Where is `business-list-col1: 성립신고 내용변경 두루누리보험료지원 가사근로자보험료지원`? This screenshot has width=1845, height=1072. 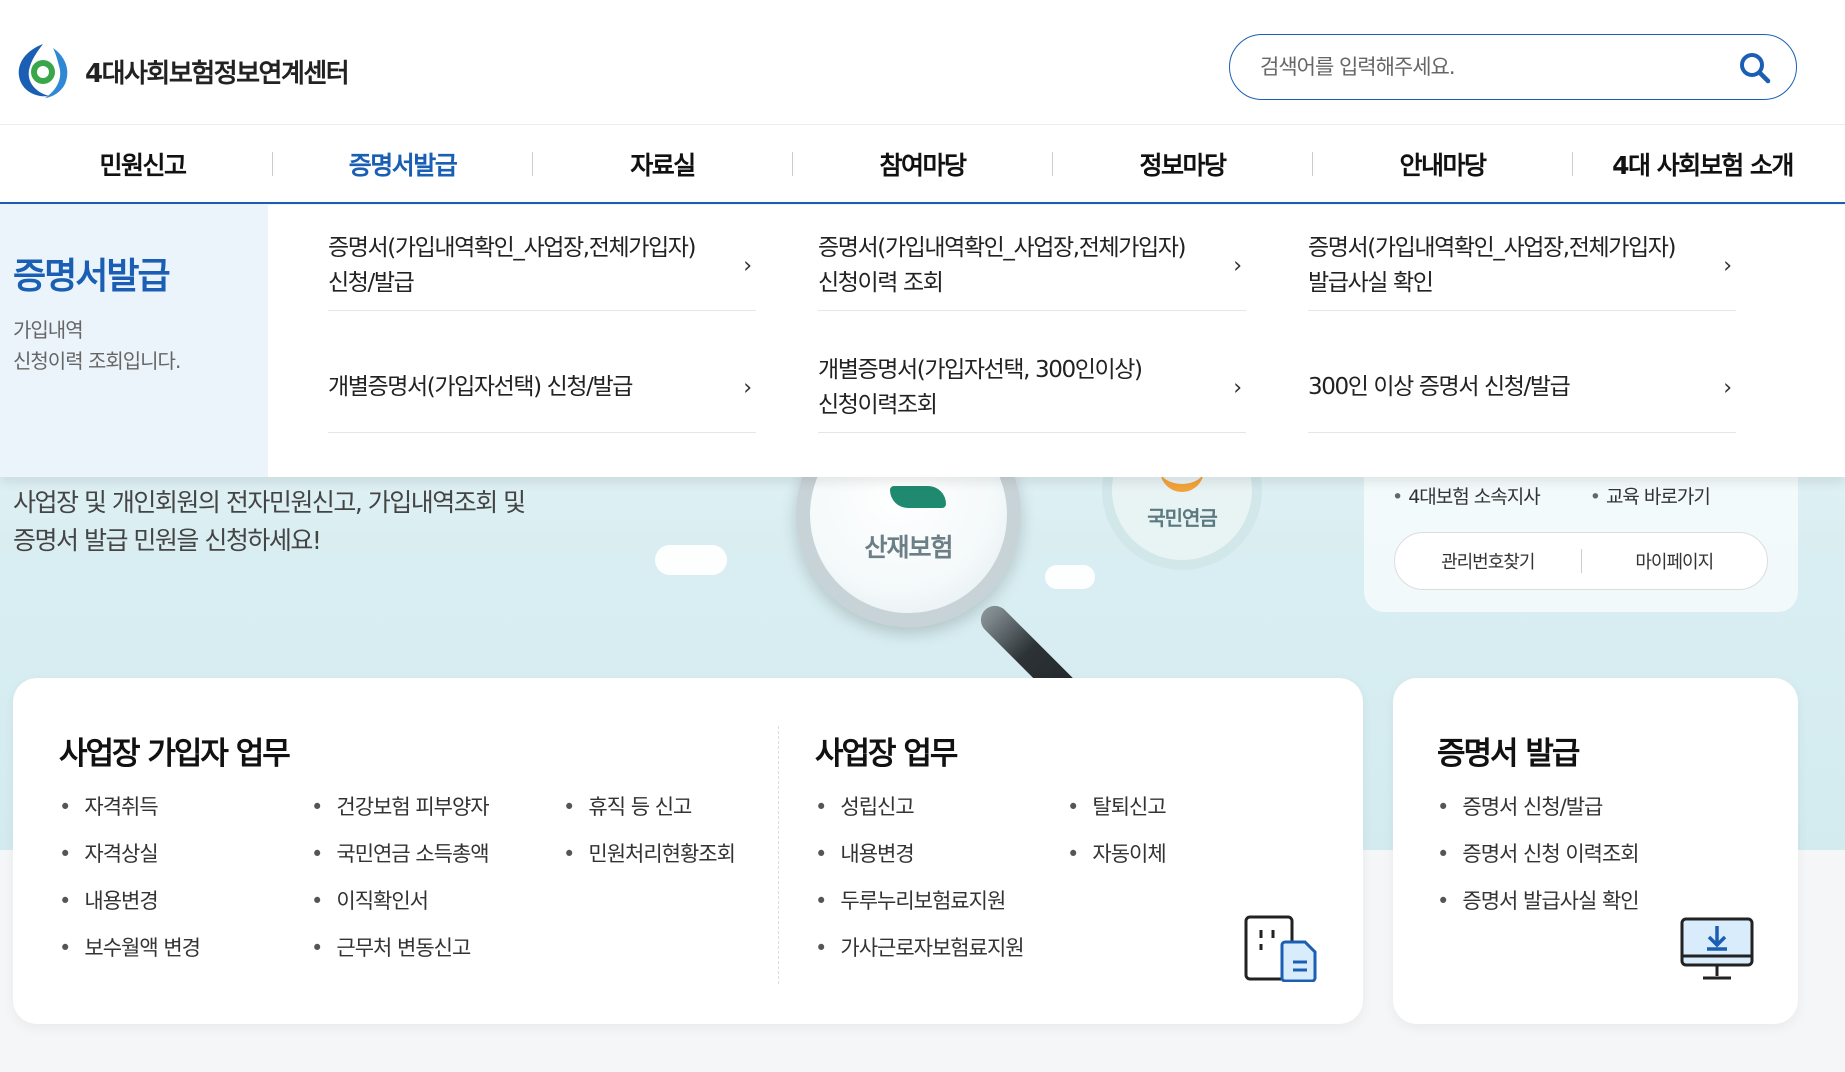 business-list-col1: 성립신고 내용변경 두루누리보험료지원 가사근로자보험료지원 is located at coordinates (919, 878).